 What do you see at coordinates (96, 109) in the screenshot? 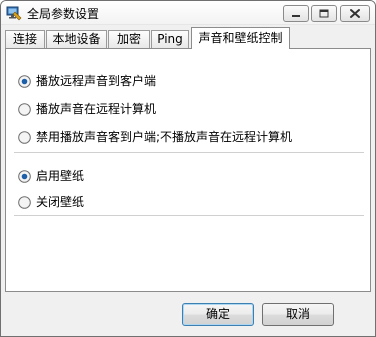
I see `radio-label: 播放声音在远程计算机` at bounding box center [96, 109].